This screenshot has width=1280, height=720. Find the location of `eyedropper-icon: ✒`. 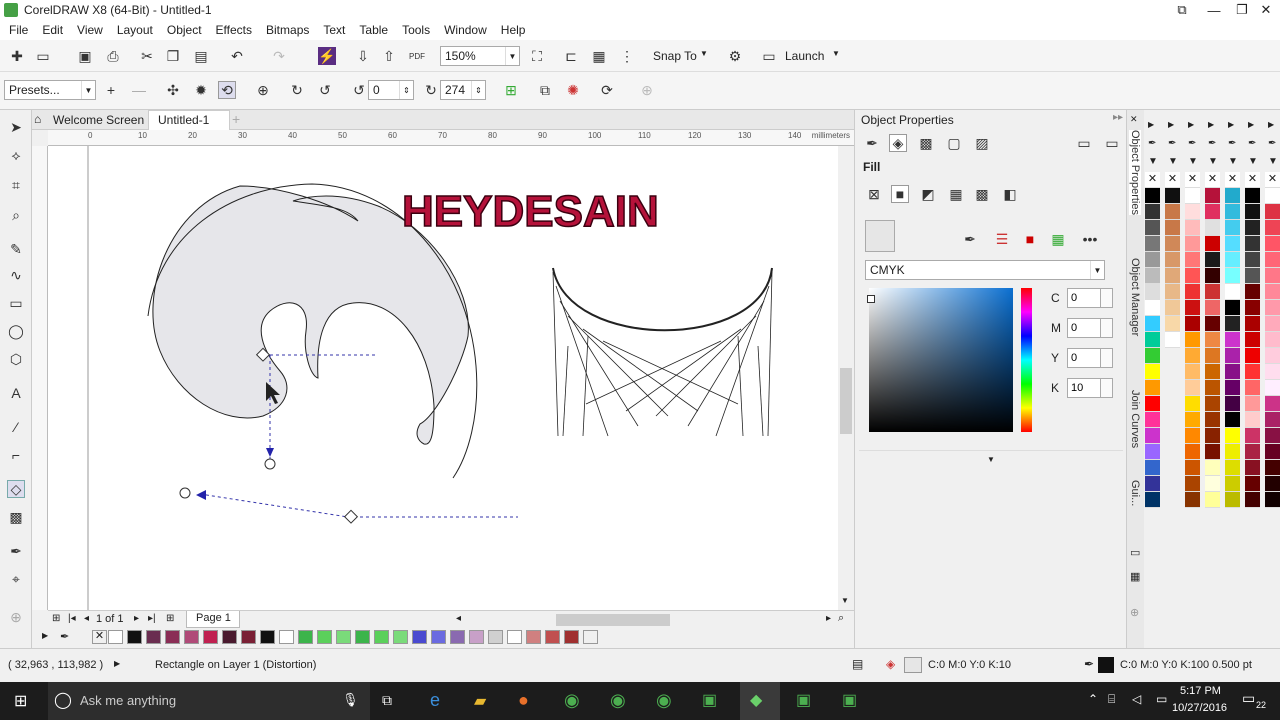

eyedropper-icon: ✒ is located at coordinates (1152, 143).